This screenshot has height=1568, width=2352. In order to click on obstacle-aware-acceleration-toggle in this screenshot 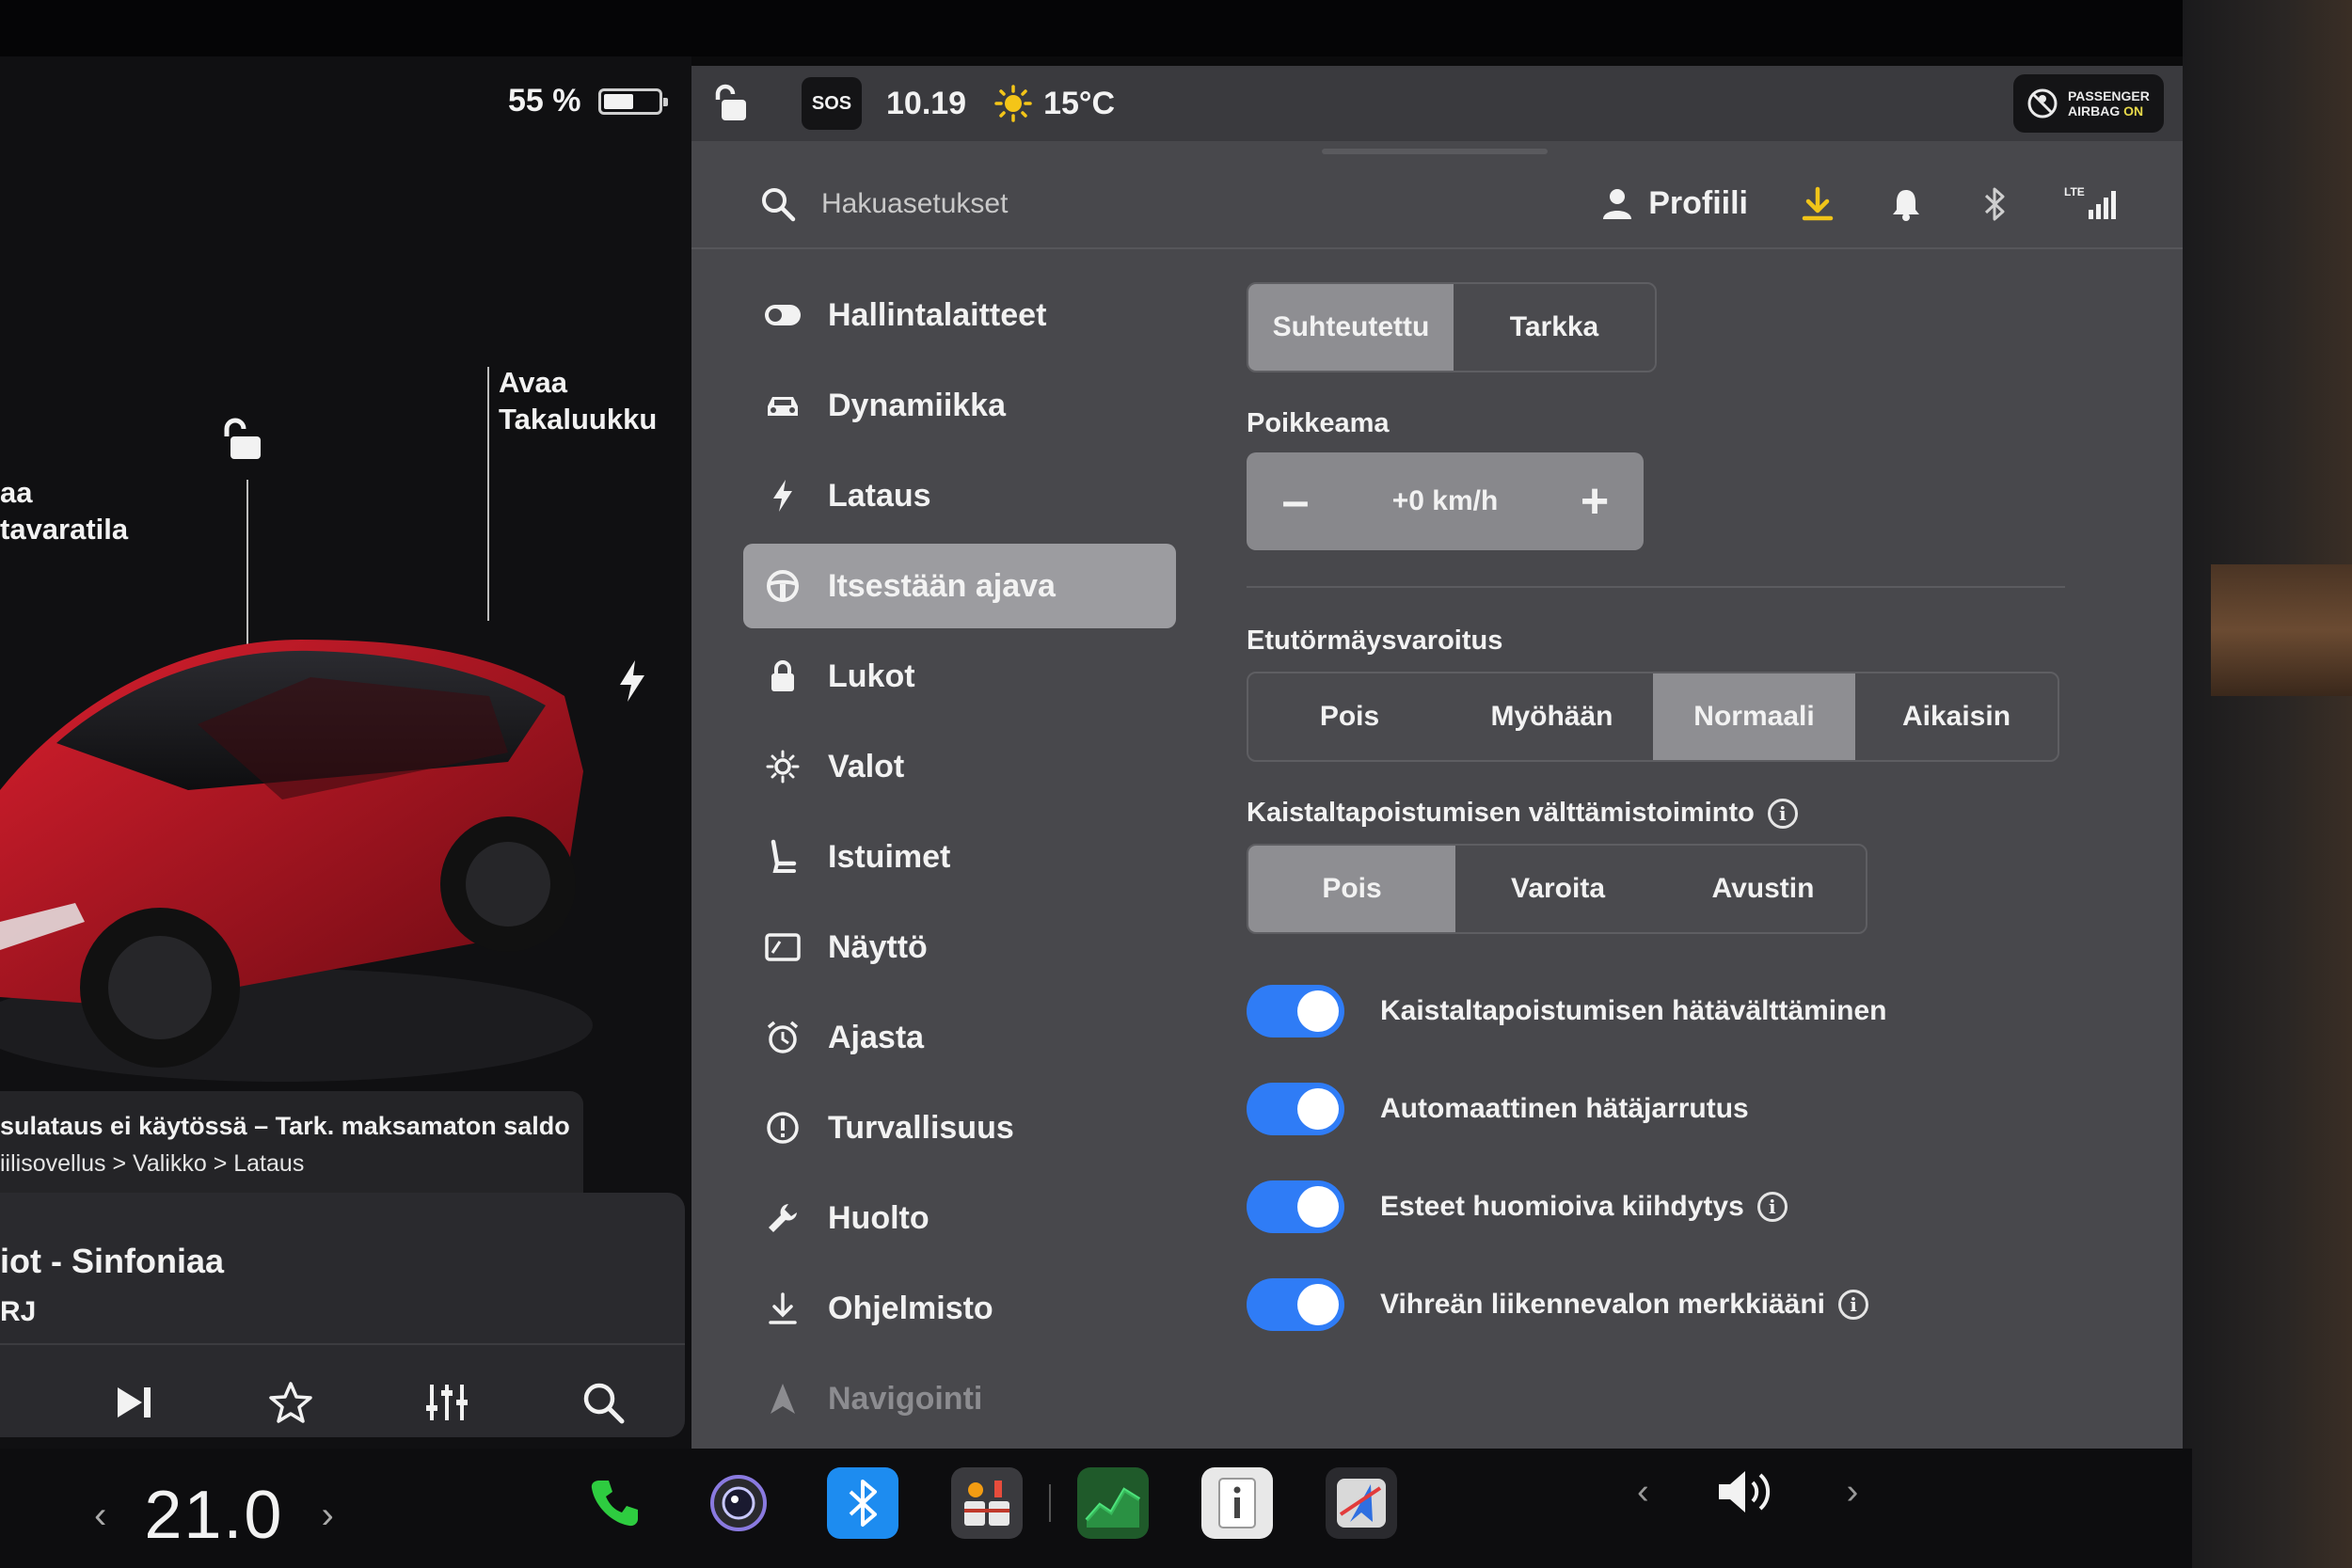, I will do `click(1295, 1207)`.